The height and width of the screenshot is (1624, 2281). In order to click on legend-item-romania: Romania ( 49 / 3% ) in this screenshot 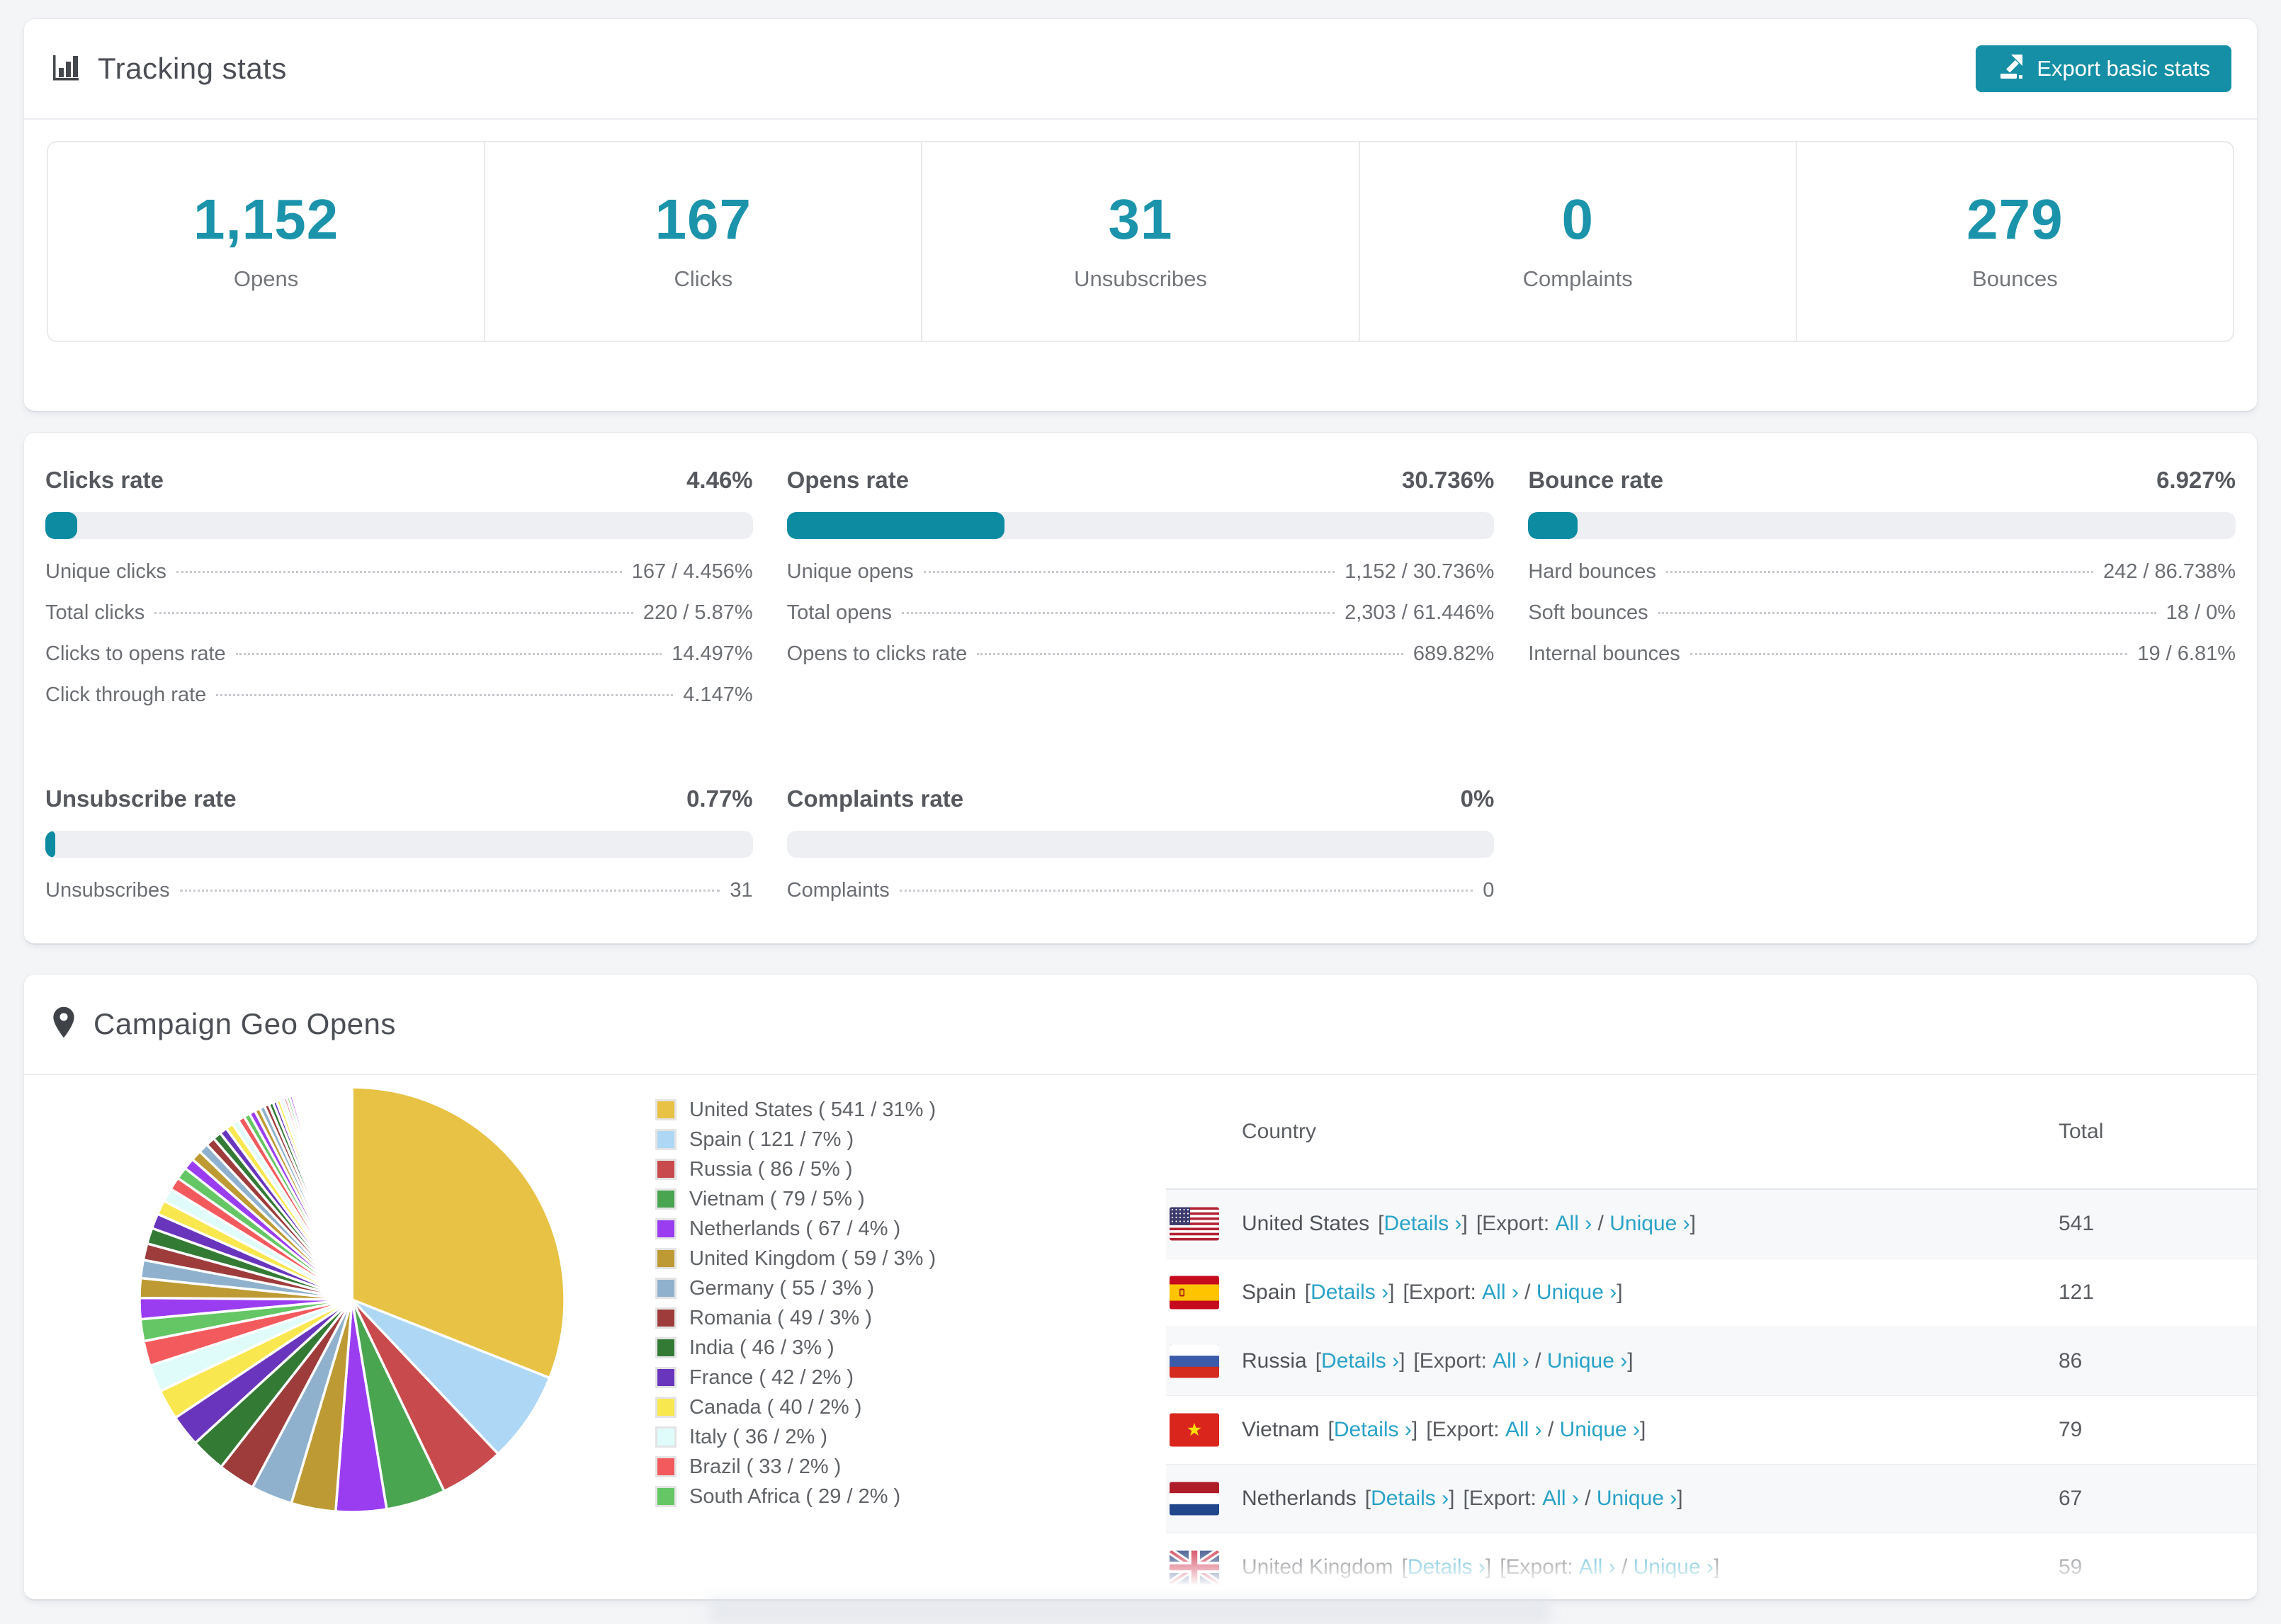, I will do `click(795, 1318)`.